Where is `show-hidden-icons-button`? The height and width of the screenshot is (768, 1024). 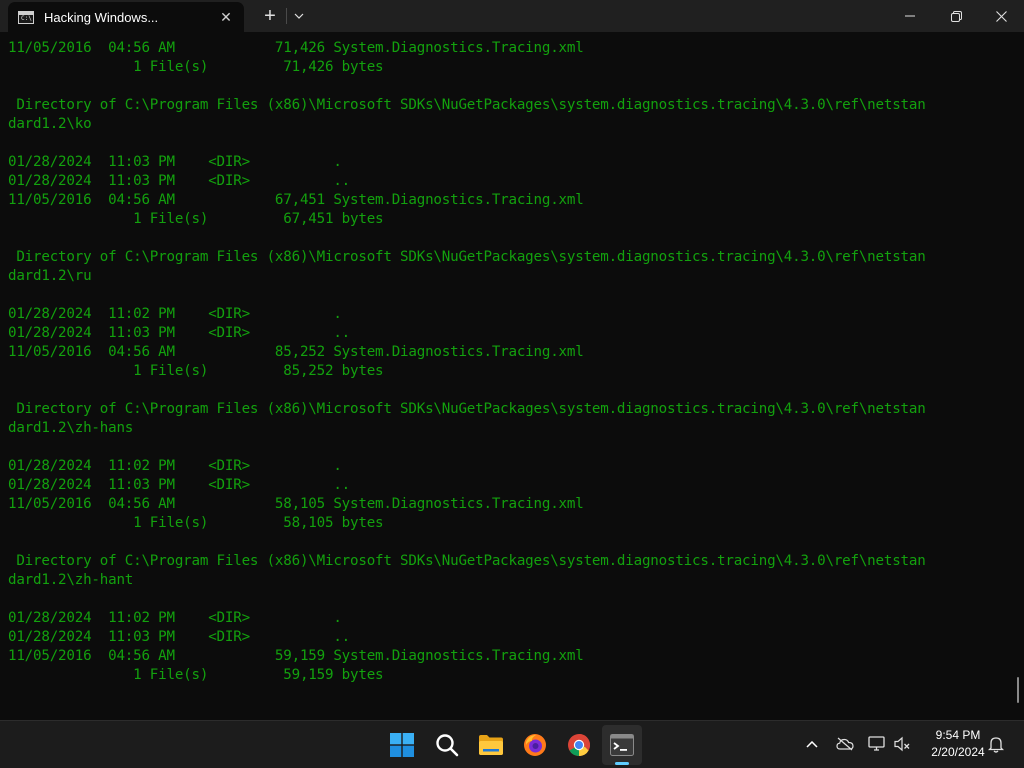 show-hidden-icons-button is located at coordinates (812, 744).